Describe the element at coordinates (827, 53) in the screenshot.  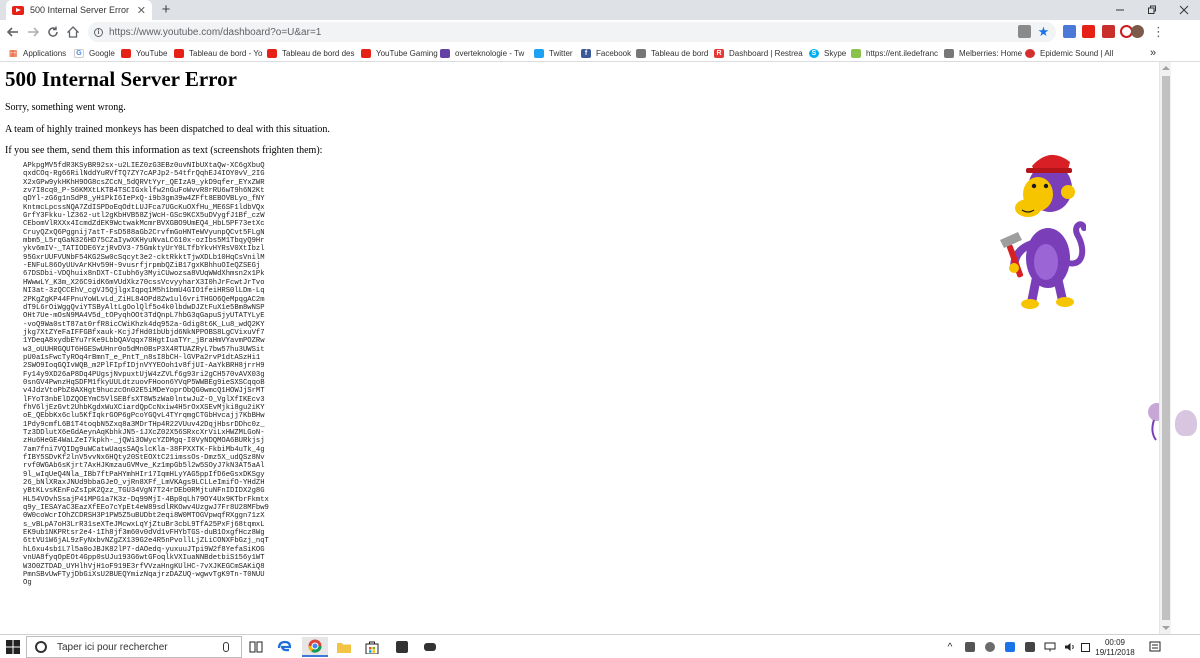
I see `bookmark-item: S Skype` at that location.